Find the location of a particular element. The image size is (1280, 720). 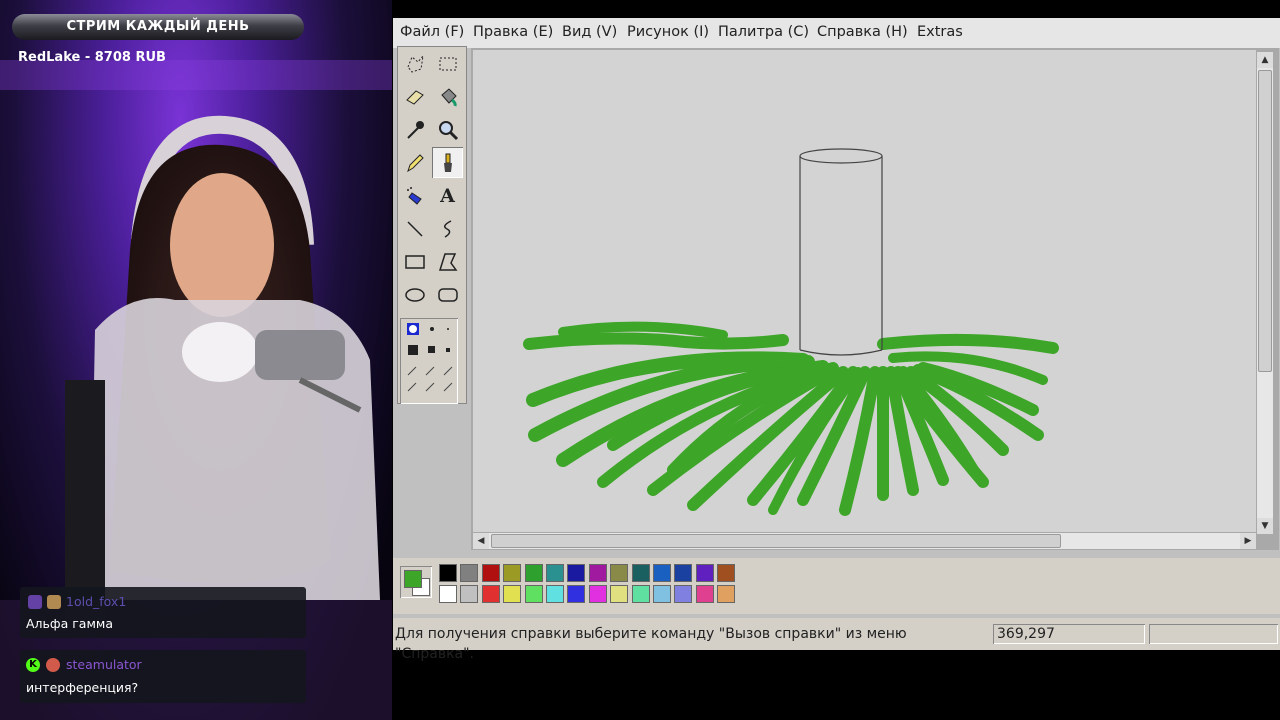

menu-edit: Правка (E) is located at coordinates (513, 32).